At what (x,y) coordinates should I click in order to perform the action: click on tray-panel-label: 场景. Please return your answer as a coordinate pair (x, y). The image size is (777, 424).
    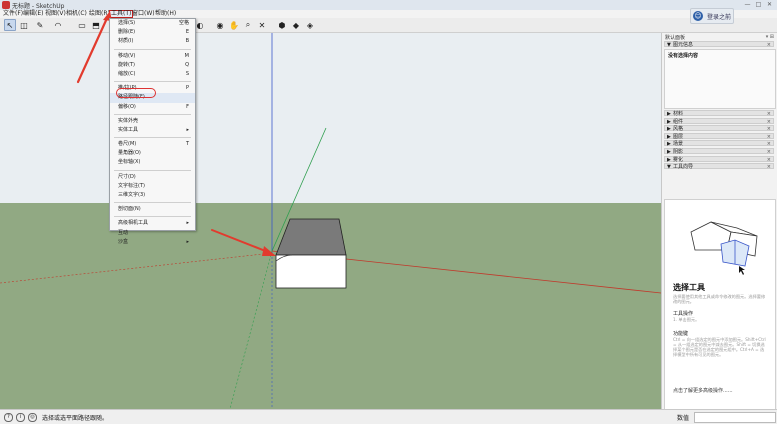
    Looking at the image, I should click on (678, 144).